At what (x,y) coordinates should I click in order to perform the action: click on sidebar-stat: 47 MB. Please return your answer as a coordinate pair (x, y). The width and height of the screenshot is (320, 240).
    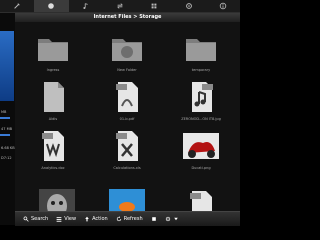
    Looking at the image, I should click on (6, 129).